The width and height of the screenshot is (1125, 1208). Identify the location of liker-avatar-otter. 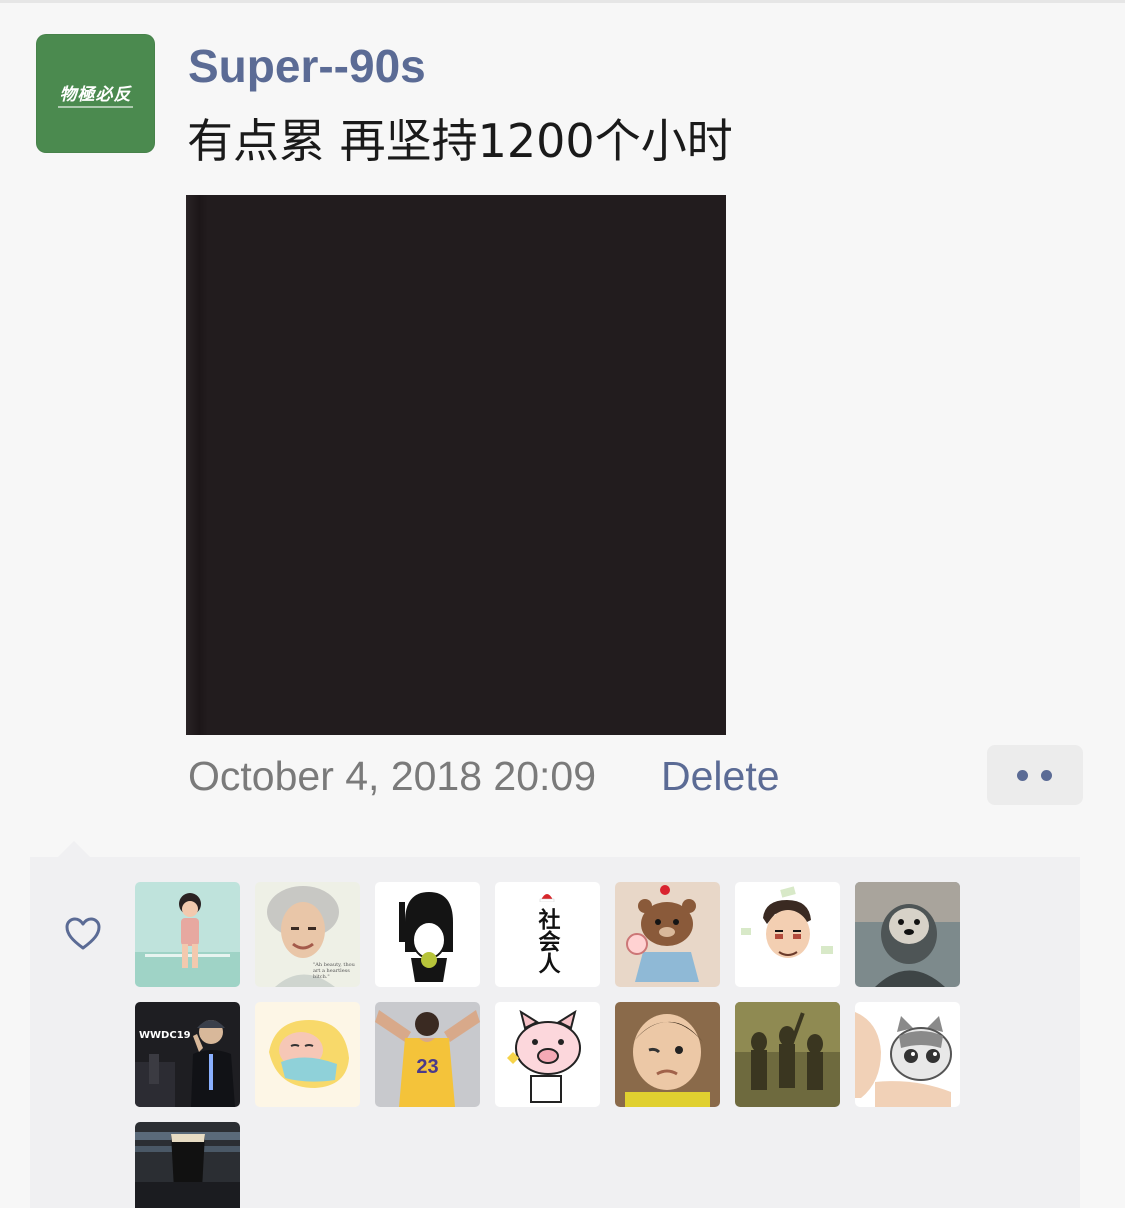
(907, 934).